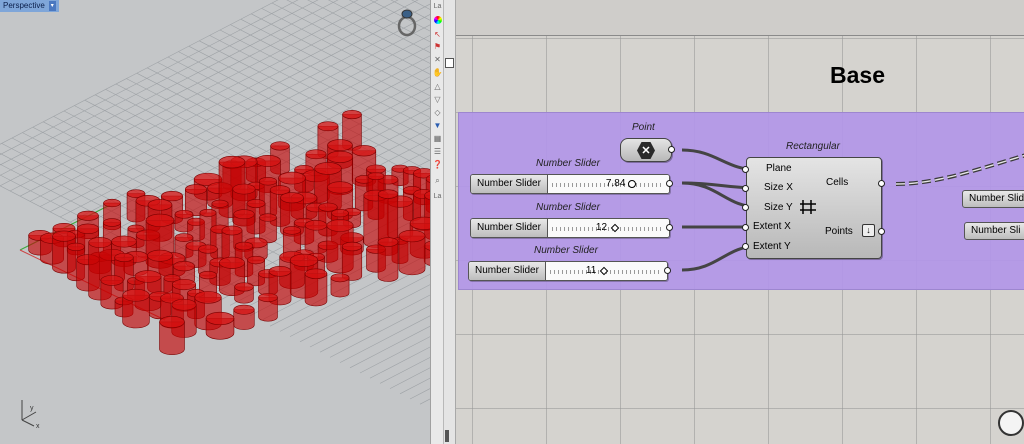 This screenshot has width=1024, height=444. Describe the element at coordinates (772, 246) in the screenshot. I see `input-extenty-label: Extent Y` at that location.